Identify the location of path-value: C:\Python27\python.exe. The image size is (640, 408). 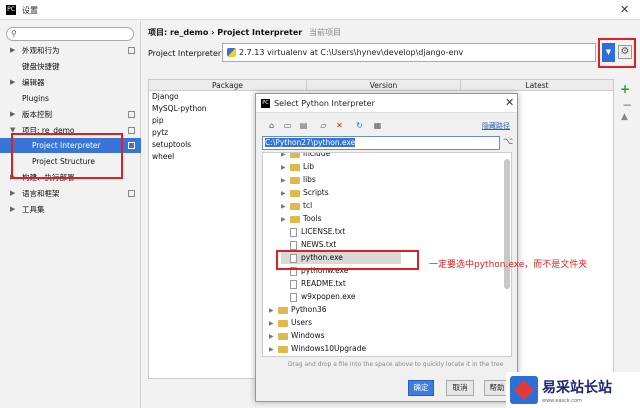
(310, 142).